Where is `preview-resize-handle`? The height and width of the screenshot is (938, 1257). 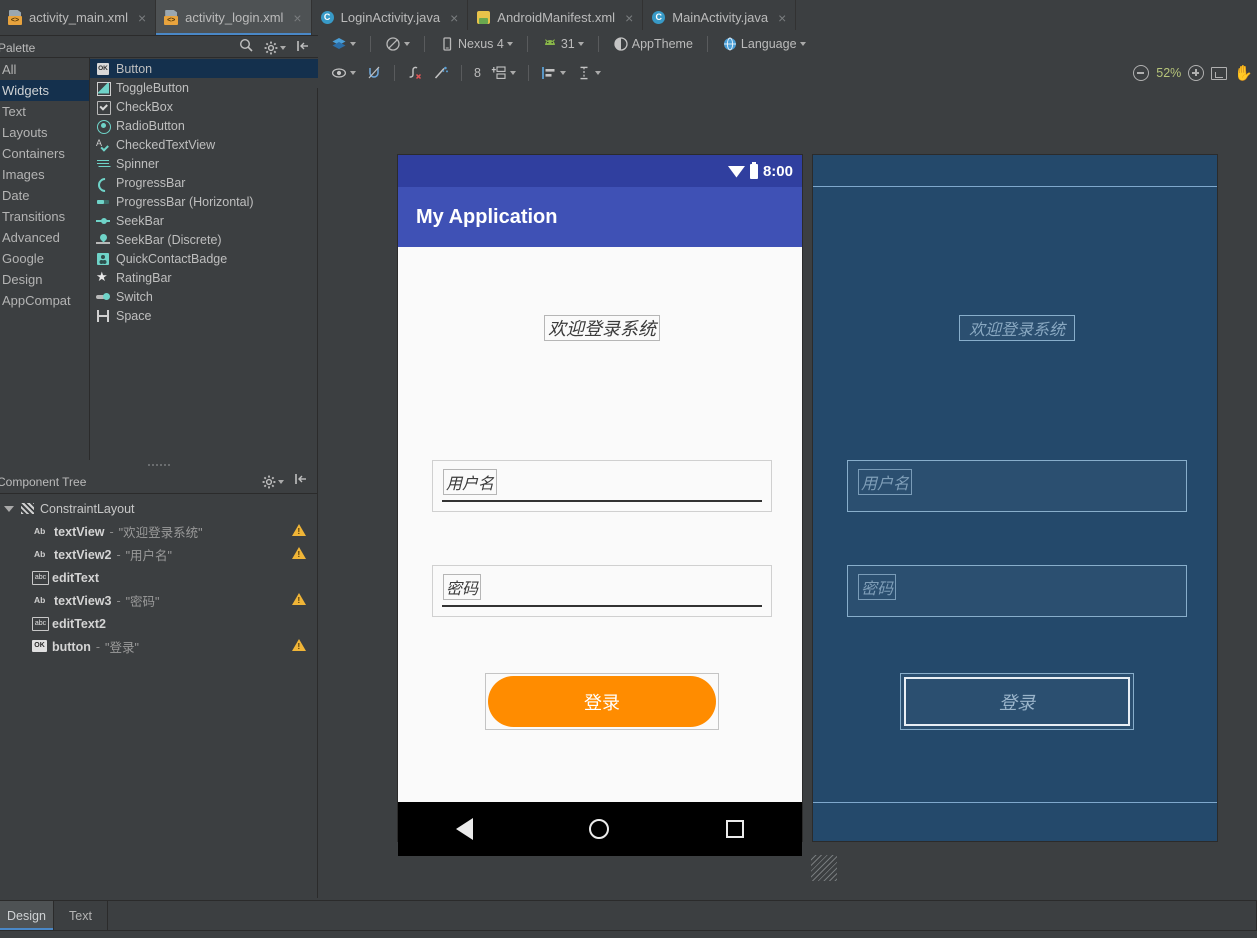
preview-resize-handle is located at coordinates (824, 868).